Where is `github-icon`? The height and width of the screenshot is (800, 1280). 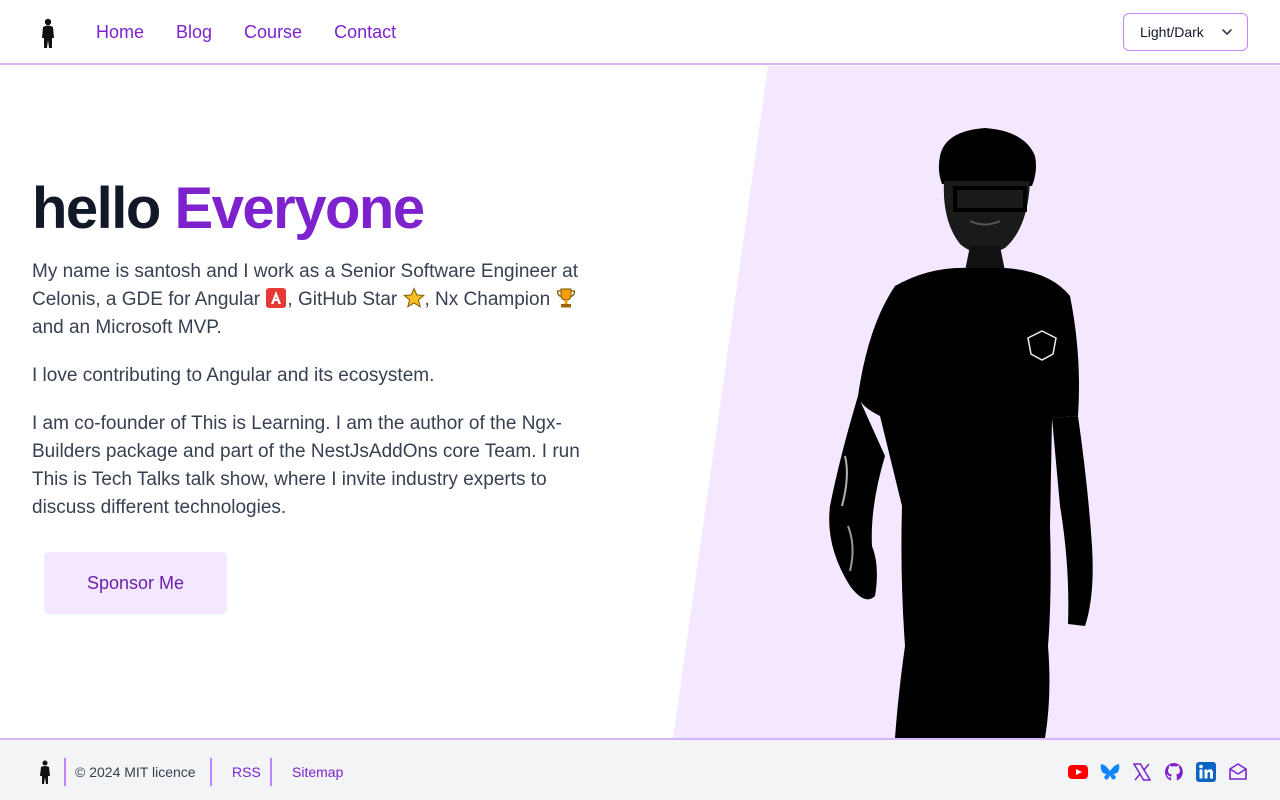 github-icon is located at coordinates (1174, 772).